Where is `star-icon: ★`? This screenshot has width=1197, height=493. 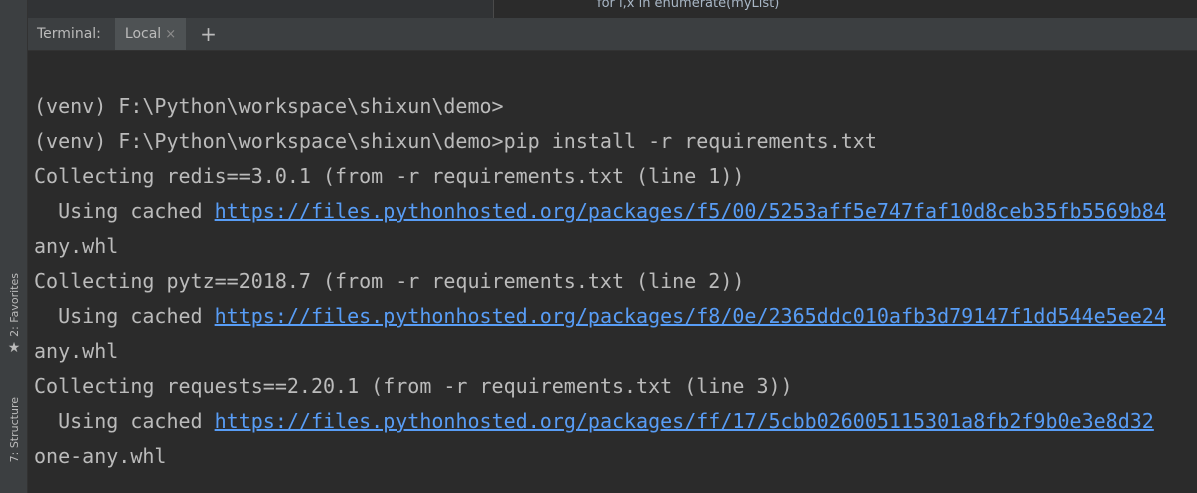
star-icon: ★ is located at coordinates (14, 347).